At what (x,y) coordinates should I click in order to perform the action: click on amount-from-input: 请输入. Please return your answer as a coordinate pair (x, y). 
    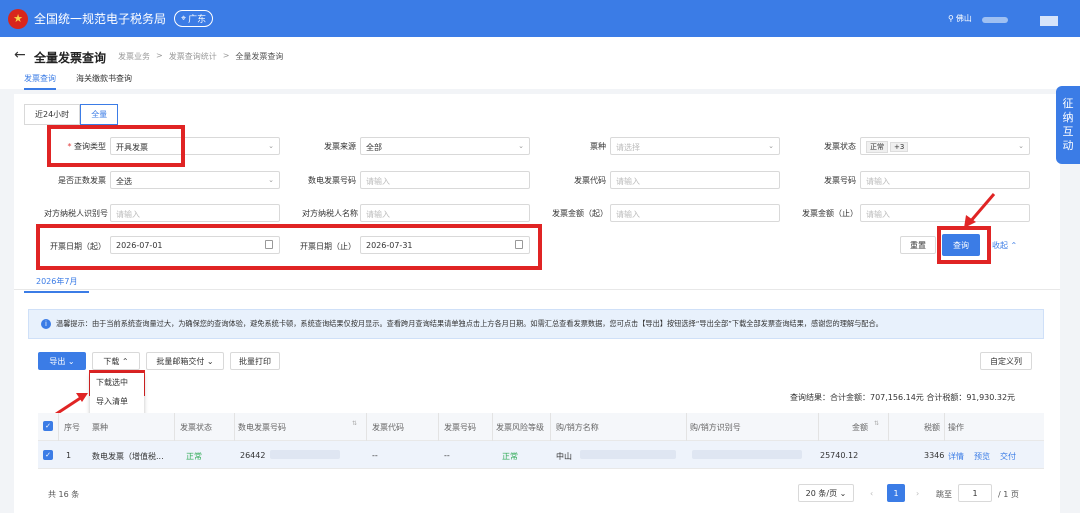
    Looking at the image, I should click on (695, 213).